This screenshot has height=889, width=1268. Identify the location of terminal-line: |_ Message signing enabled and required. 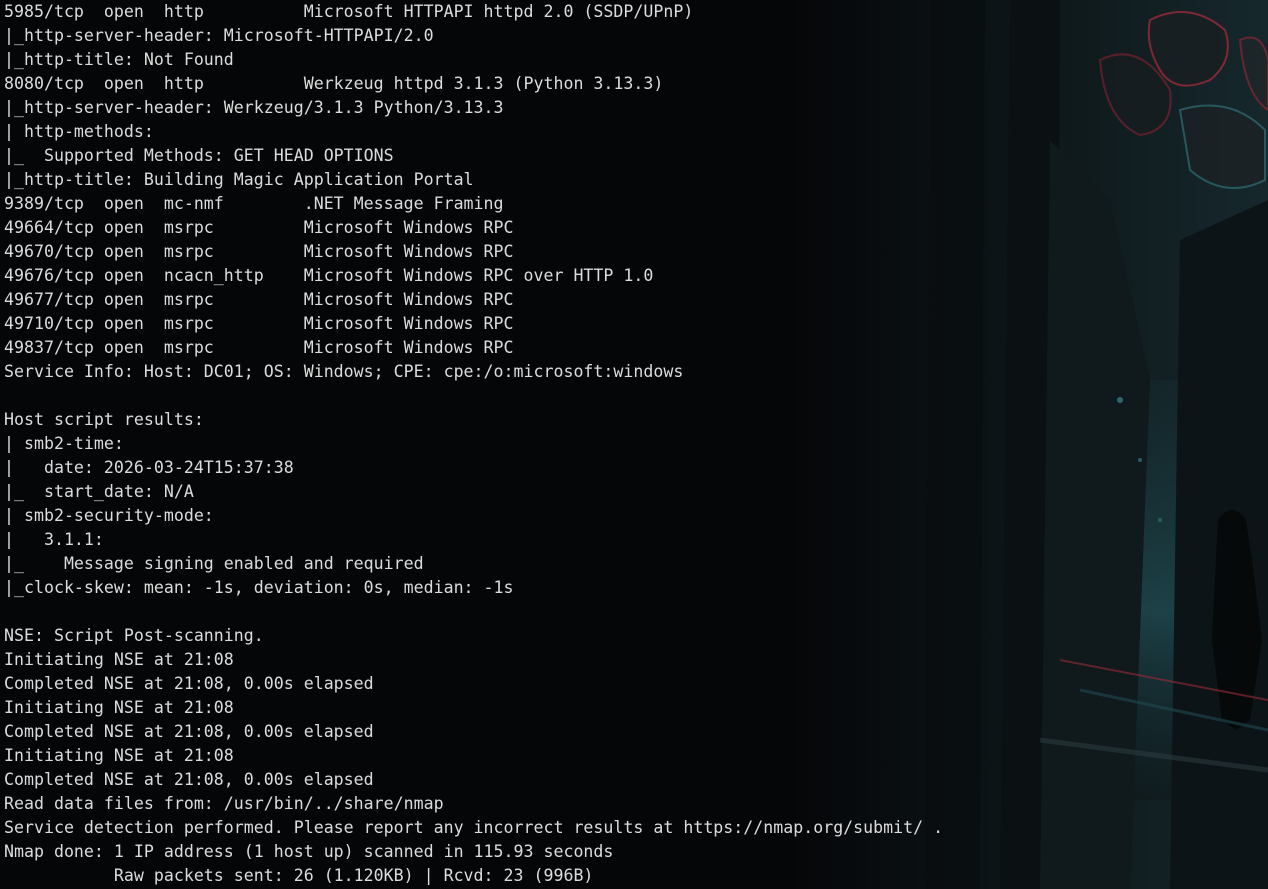
(214, 563).